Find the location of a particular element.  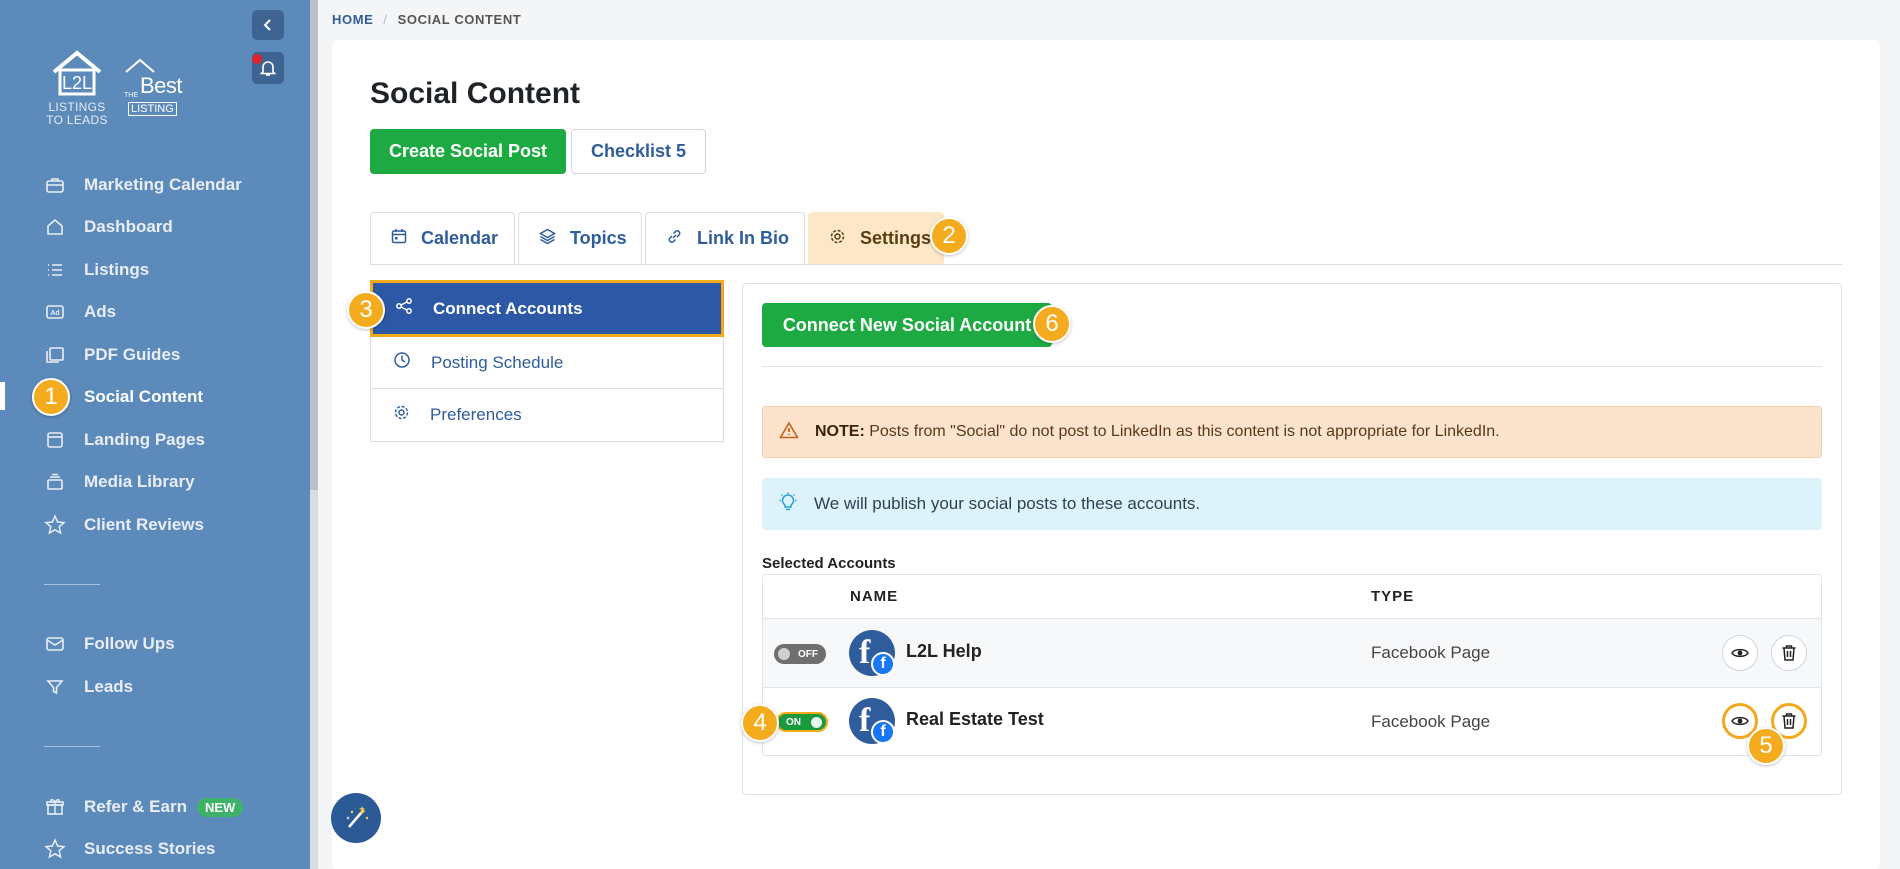

sidebar-item-follow-ups: Follow Ups is located at coordinates (109, 644).